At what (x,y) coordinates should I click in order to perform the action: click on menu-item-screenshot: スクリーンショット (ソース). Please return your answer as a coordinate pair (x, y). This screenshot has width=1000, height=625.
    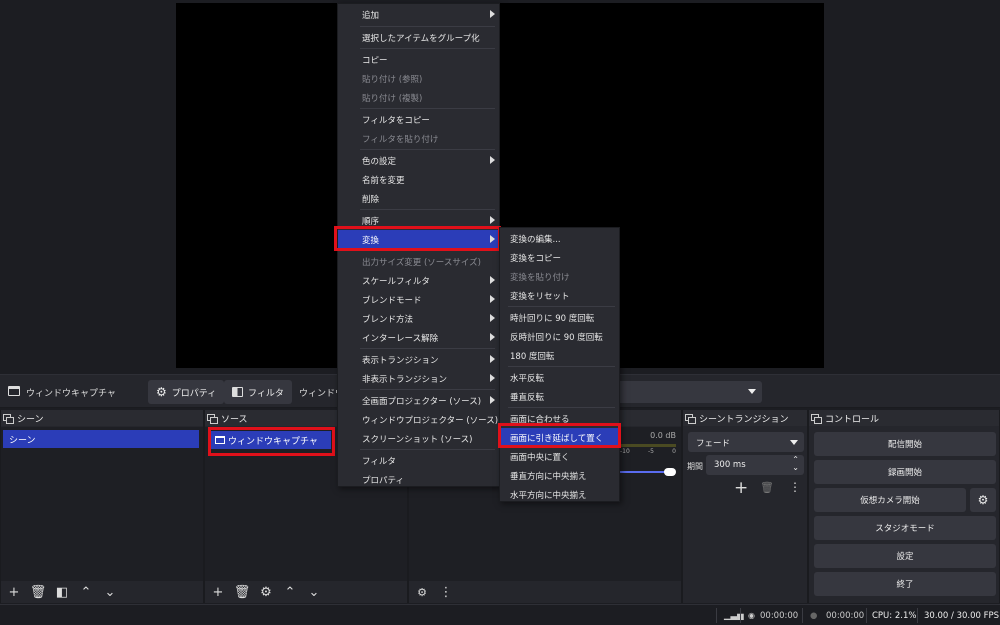
    Looking at the image, I should click on (418, 438).